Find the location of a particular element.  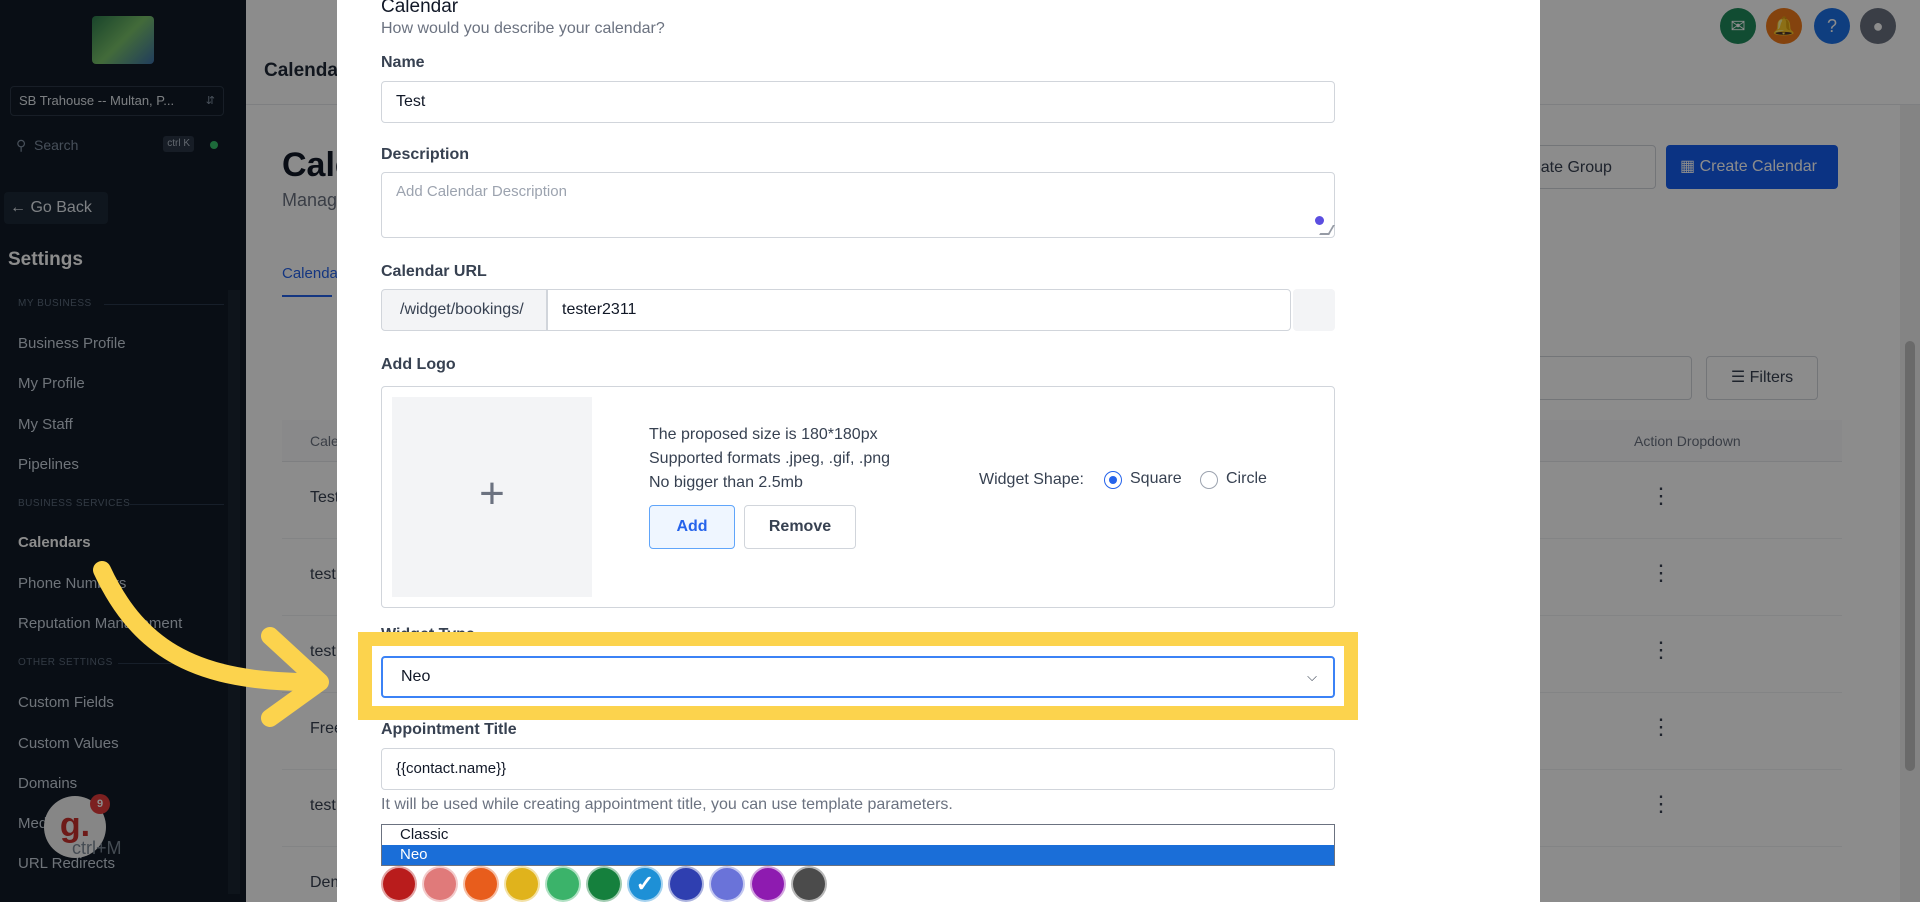

color-swatch: ✓ is located at coordinates (645, 884).